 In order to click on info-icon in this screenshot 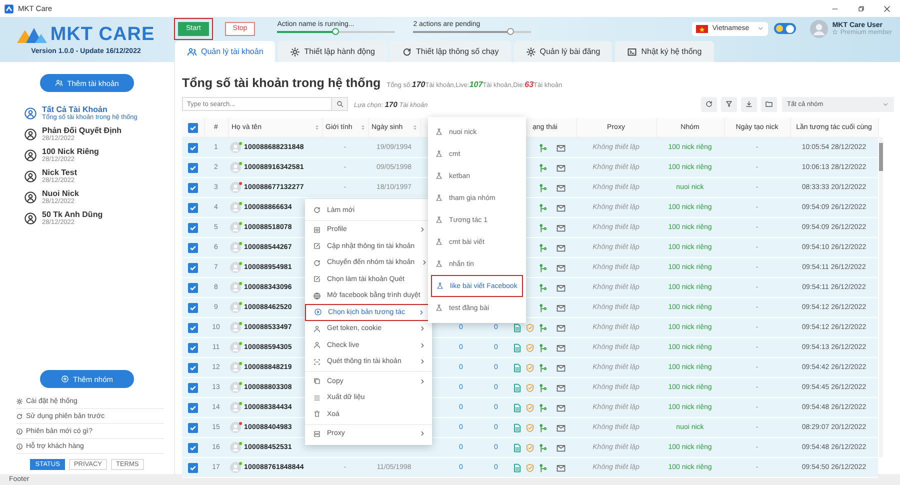, I will do `click(19, 431)`.